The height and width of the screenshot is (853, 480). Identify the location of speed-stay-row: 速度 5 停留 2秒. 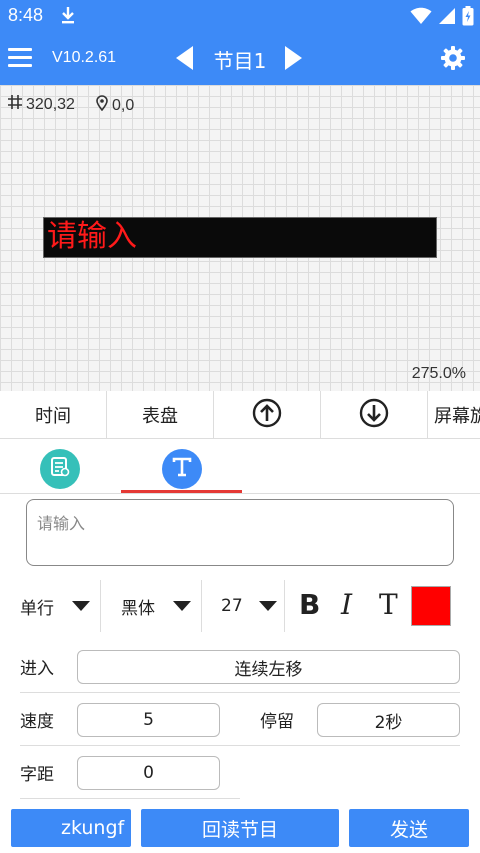
(240, 719).